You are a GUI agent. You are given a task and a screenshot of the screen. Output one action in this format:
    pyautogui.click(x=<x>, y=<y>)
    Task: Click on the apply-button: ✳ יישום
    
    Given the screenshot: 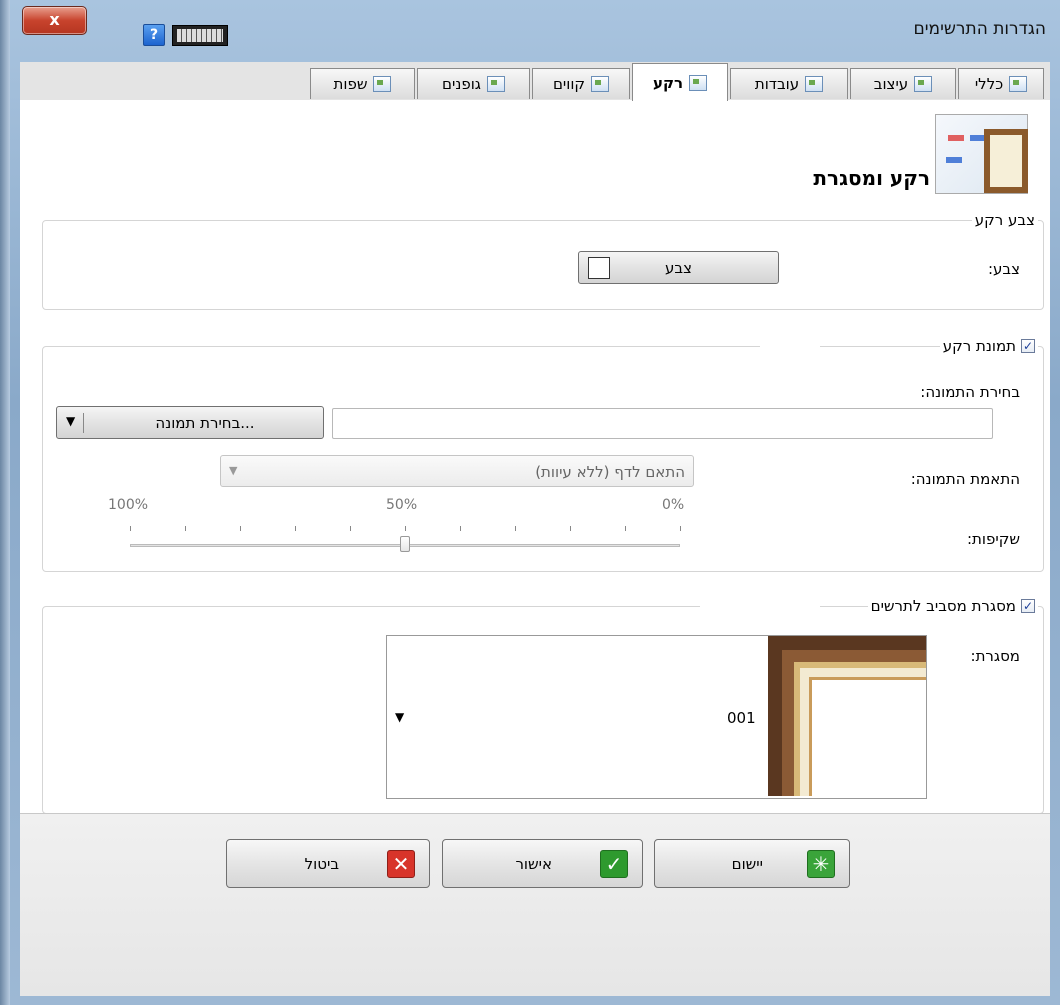 What is the action you would take?
    pyautogui.click(x=752, y=863)
    